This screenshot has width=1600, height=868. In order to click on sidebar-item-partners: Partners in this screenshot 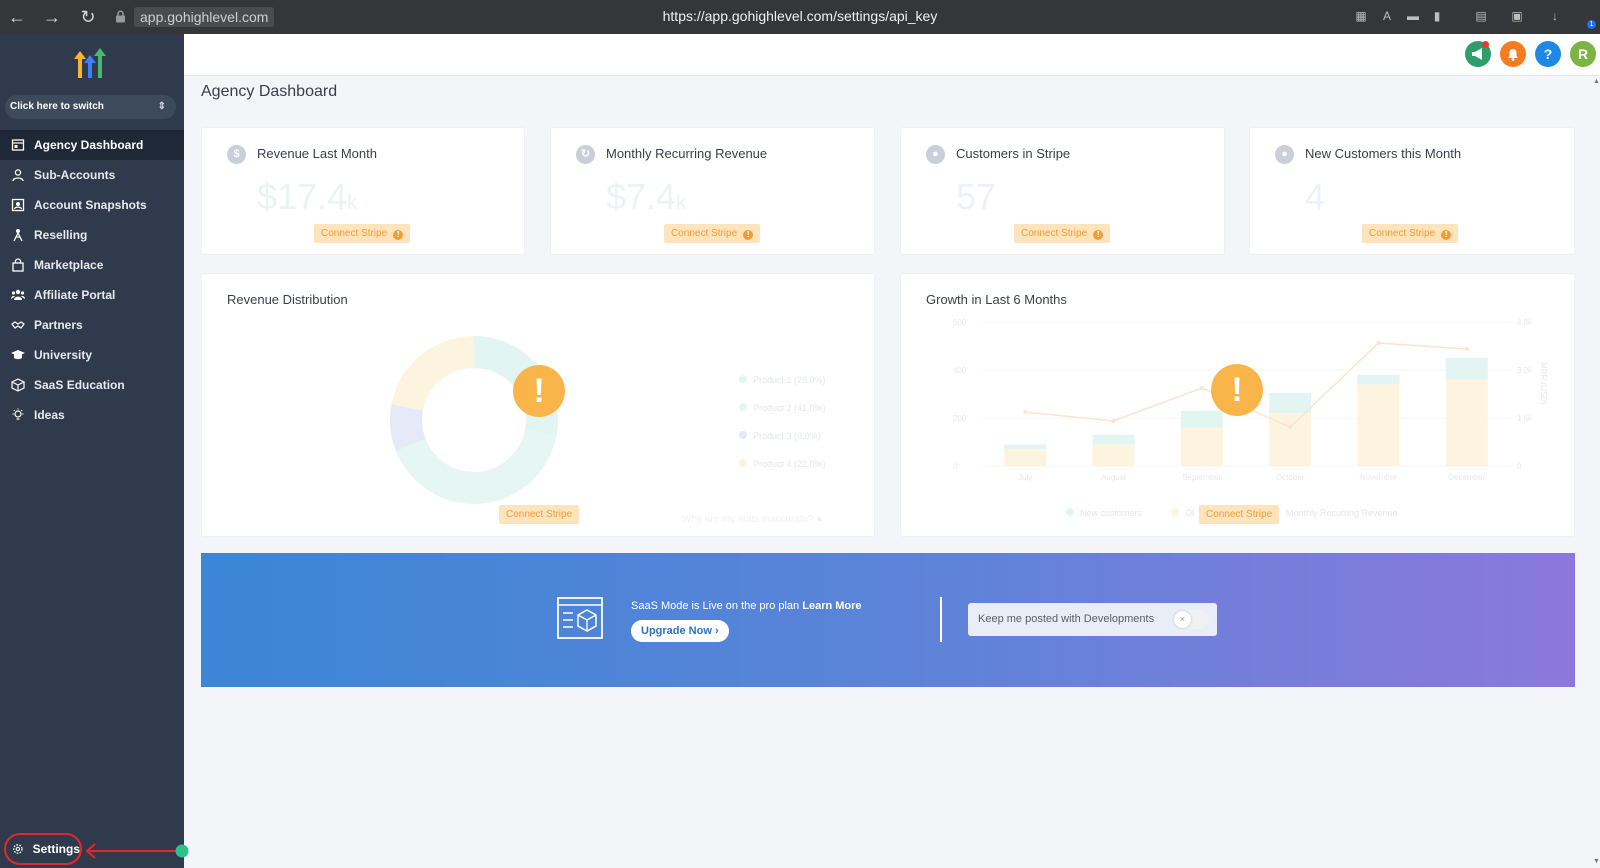, I will do `click(92, 325)`.